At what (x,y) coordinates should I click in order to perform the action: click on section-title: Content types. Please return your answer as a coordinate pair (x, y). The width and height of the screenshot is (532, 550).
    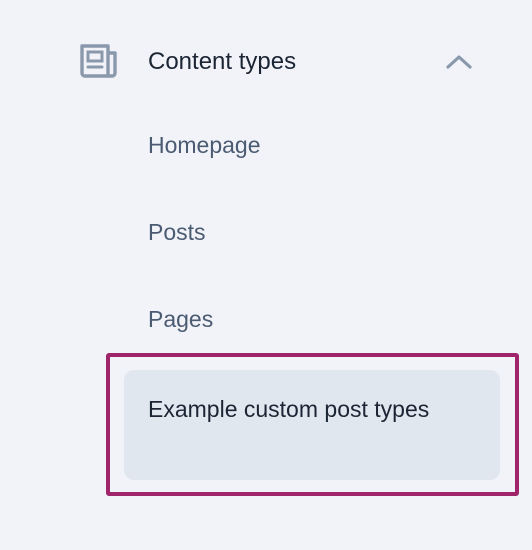
    Looking at the image, I should click on (222, 61).